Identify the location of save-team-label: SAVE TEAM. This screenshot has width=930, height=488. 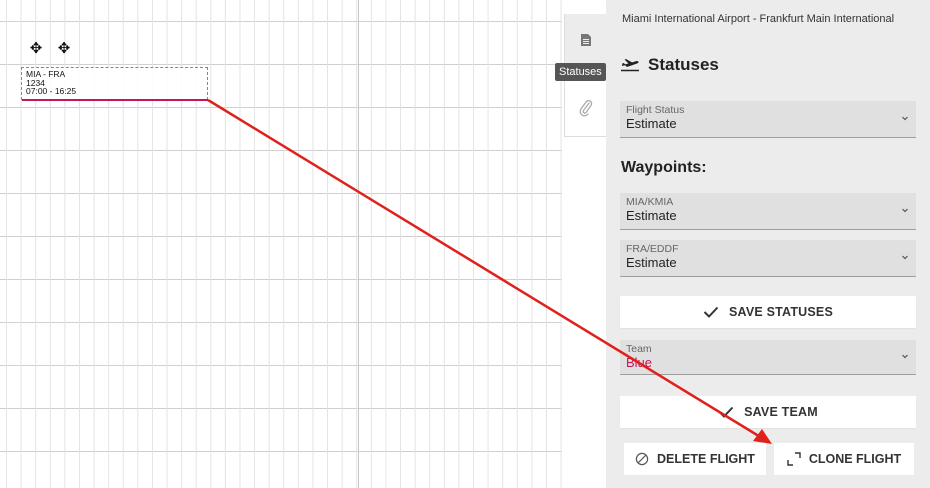
(781, 412).